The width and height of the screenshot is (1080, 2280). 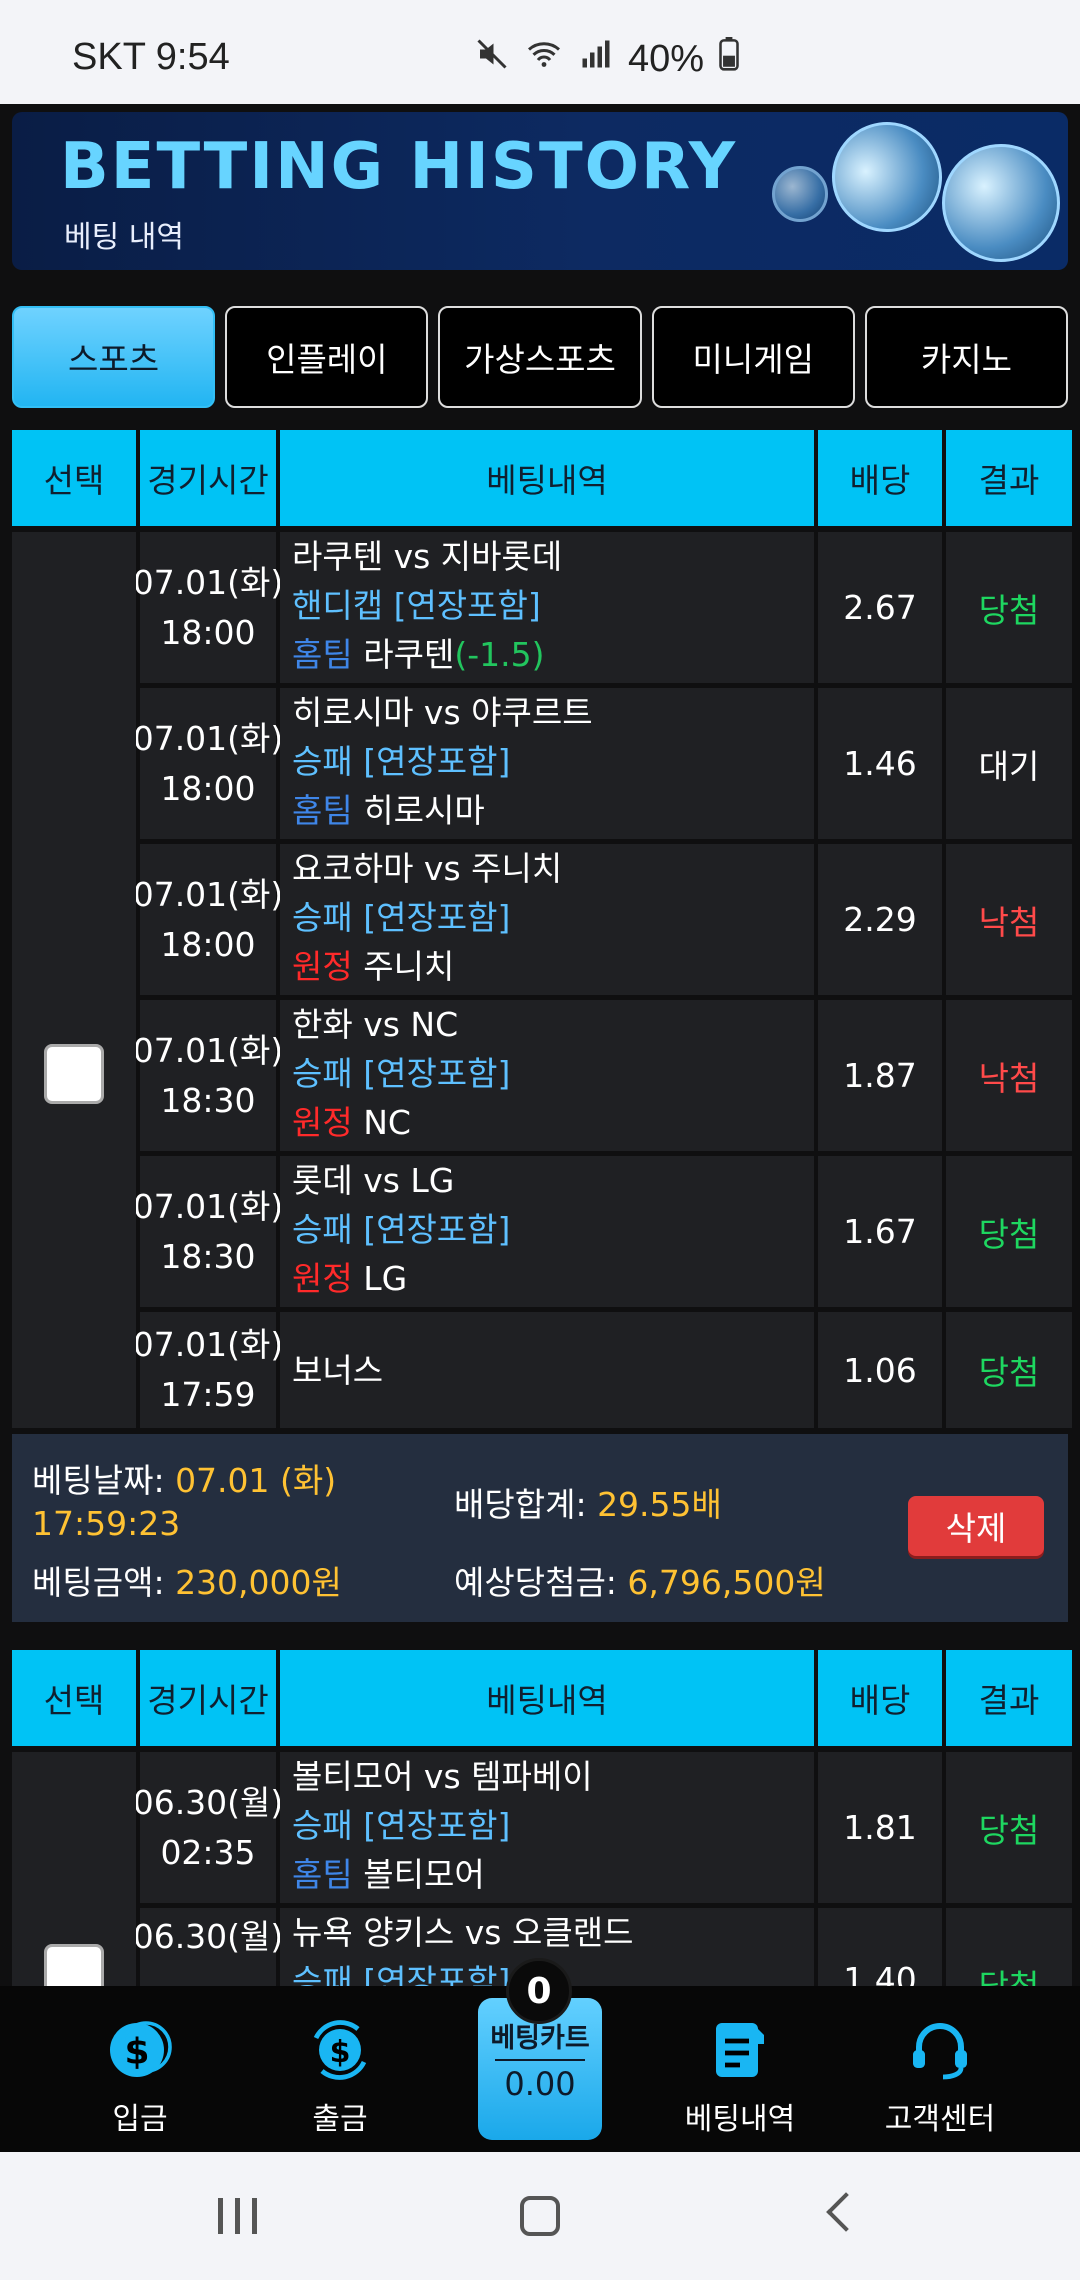 What do you see at coordinates (351, 1122) in the screenshot?
I see `pick: 원정 NC` at bounding box center [351, 1122].